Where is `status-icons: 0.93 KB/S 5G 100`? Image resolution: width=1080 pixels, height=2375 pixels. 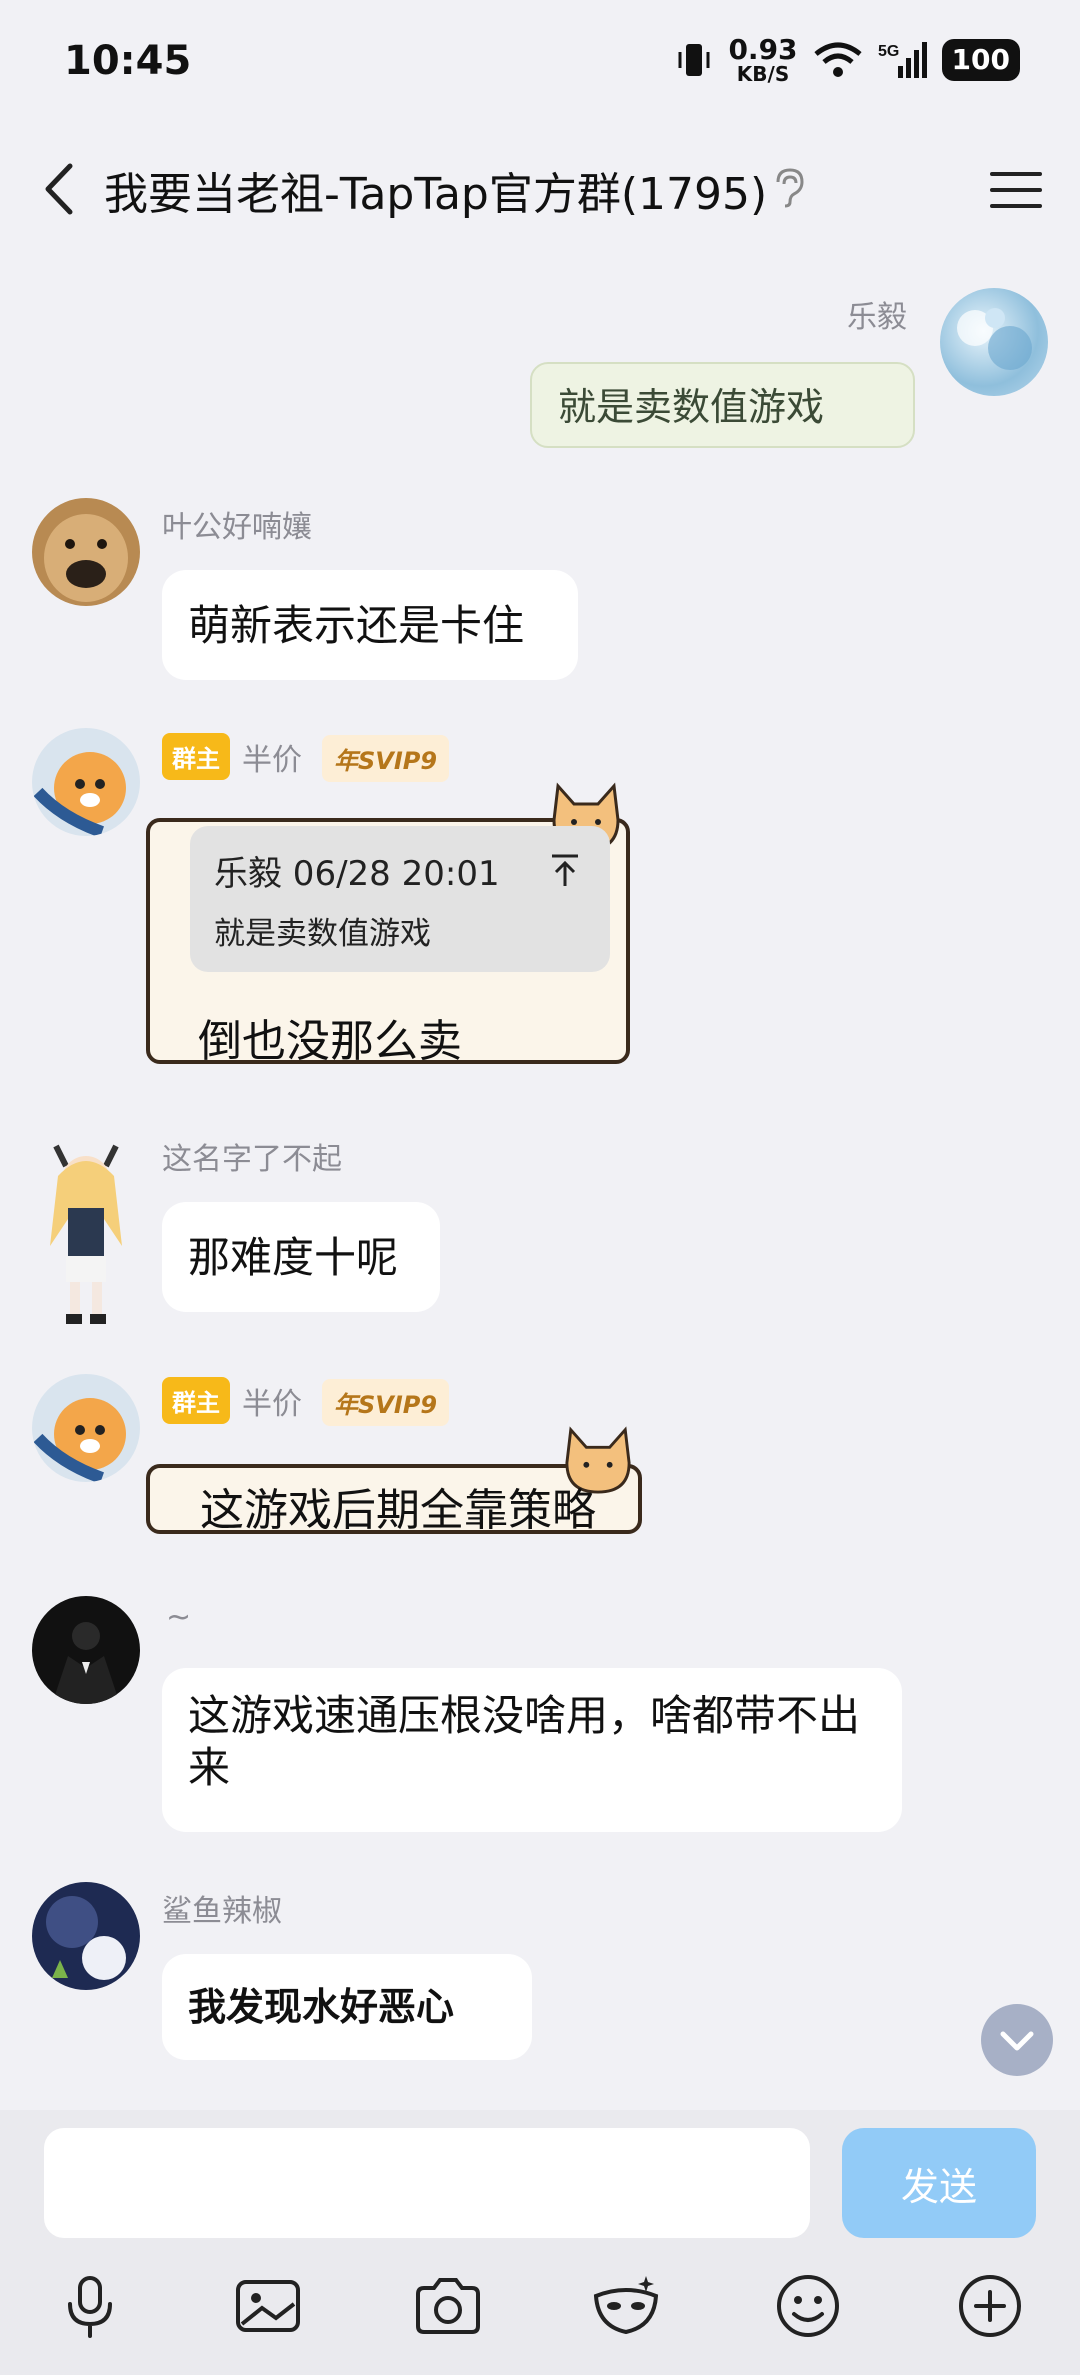 status-icons: 0.93 KB/S 5G 100 is located at coordinates (847, 60).